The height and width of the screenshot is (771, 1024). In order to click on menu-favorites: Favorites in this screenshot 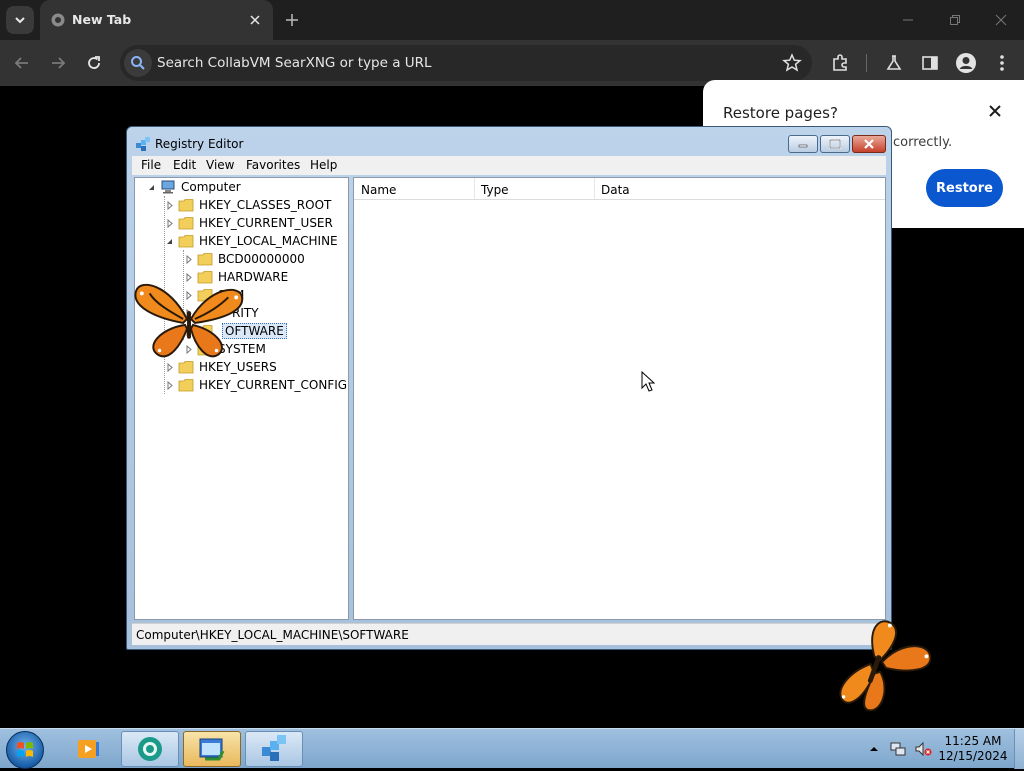, I will do `click(273, 165)`.